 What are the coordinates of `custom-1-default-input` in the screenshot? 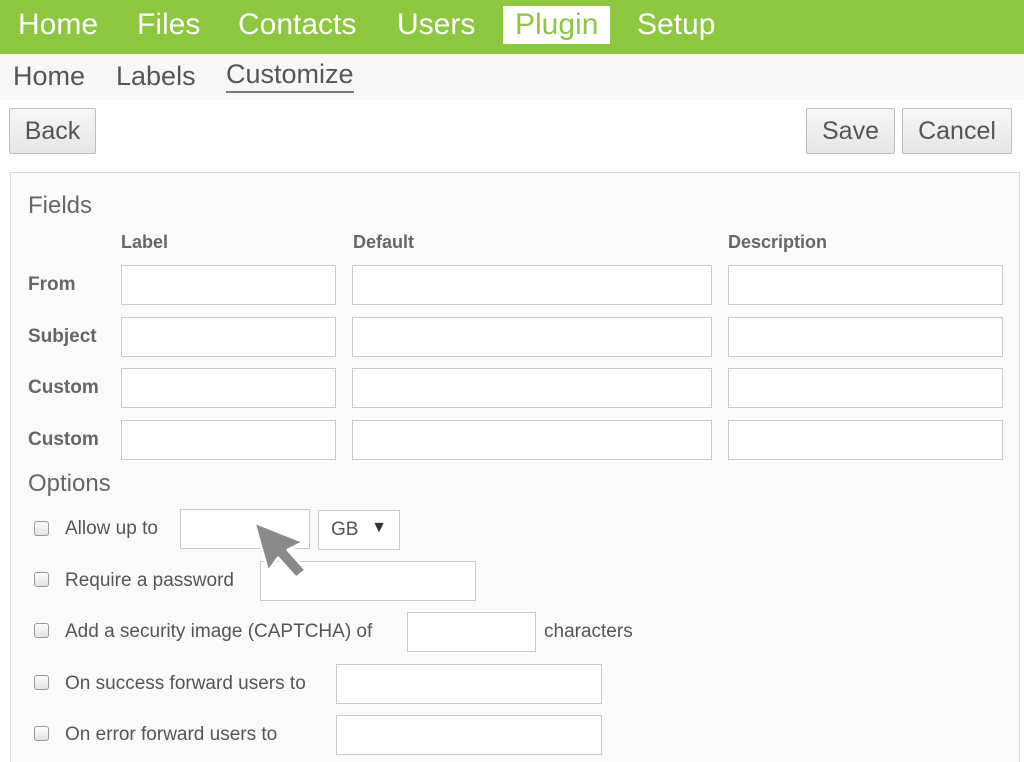 It's located at (532, 388).